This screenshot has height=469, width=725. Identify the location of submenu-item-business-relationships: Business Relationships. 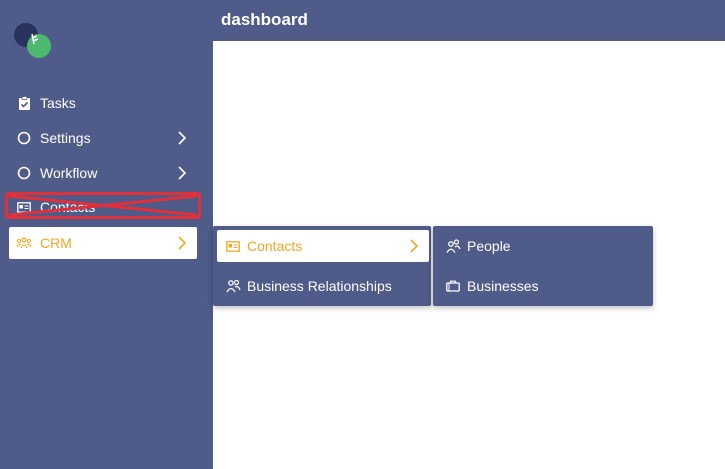
(323, 286).